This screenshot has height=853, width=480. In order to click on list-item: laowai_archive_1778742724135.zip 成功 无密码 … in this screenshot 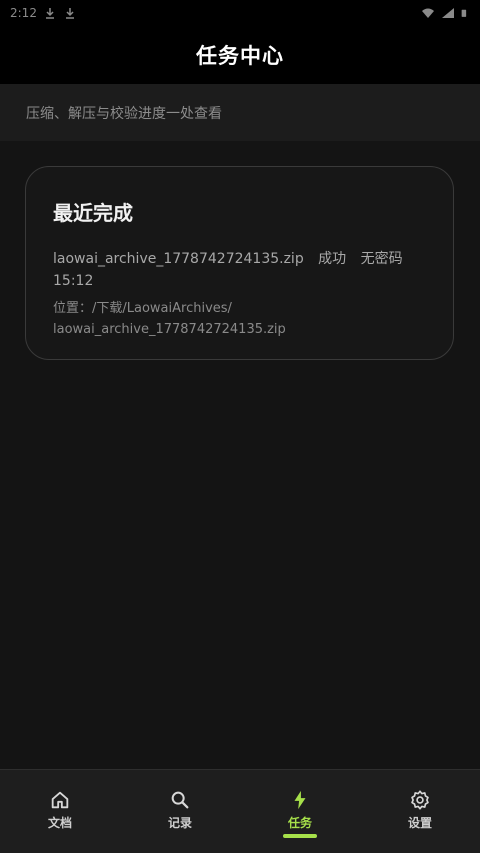, I will do `click(240, 294)`.